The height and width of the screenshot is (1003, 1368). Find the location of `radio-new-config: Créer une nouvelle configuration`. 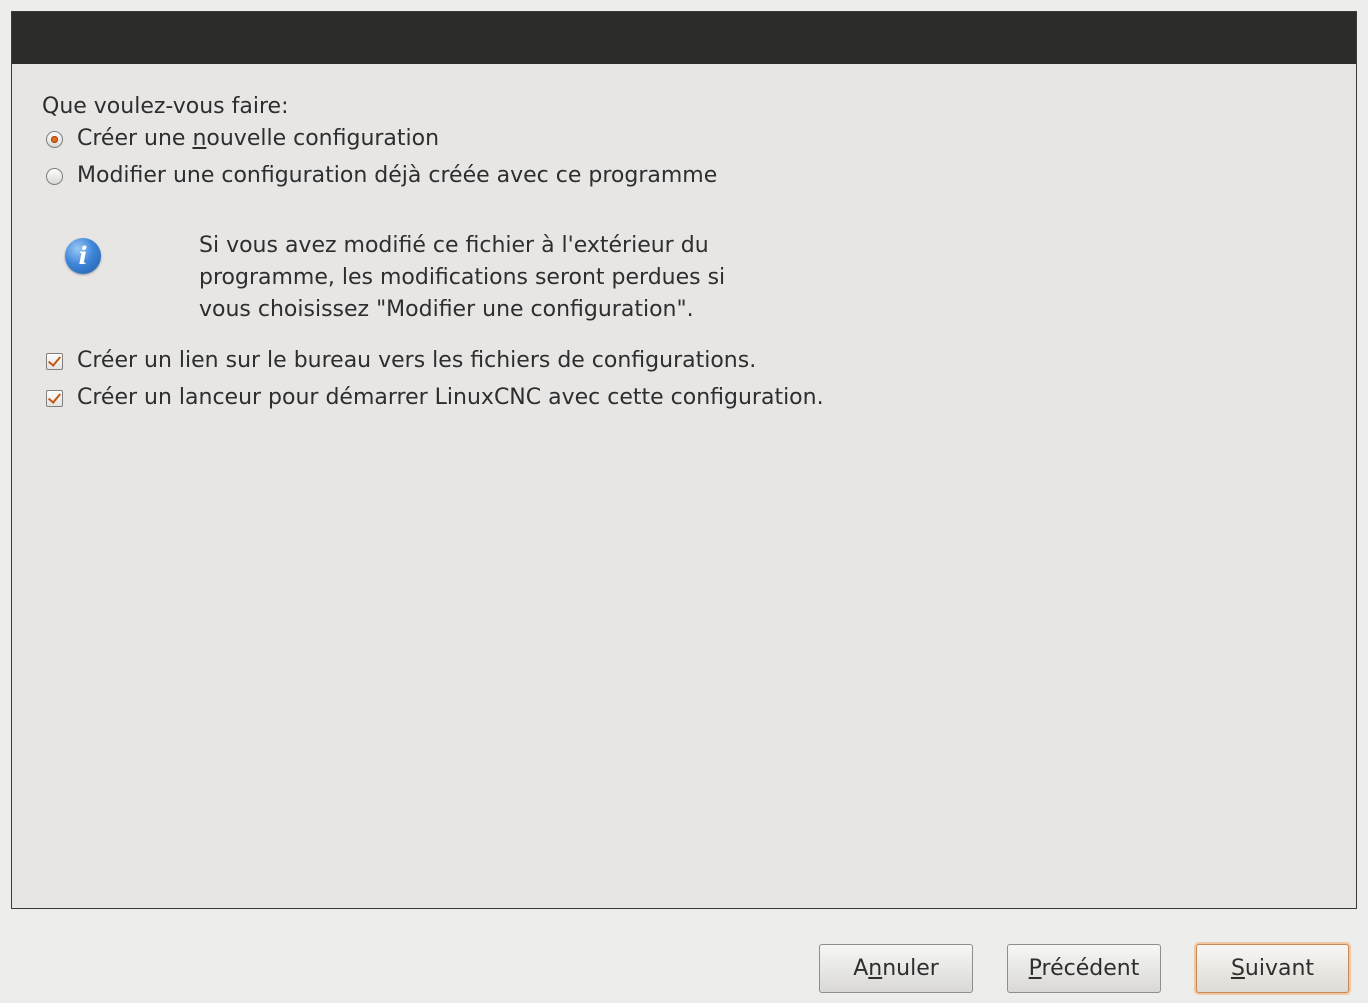

radio-new-config: Créer une nouvelle configuration is located at coordinates (242, 139).